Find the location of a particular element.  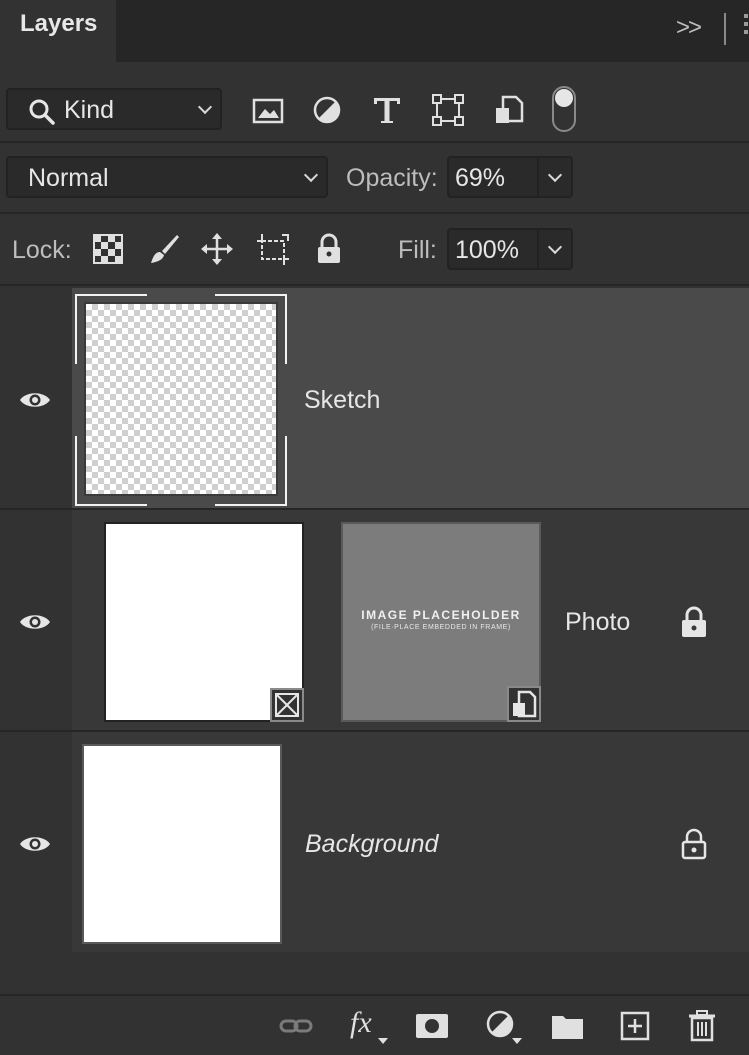

blend-mode-dropdown: Normal is located at coordinates (167, 177).